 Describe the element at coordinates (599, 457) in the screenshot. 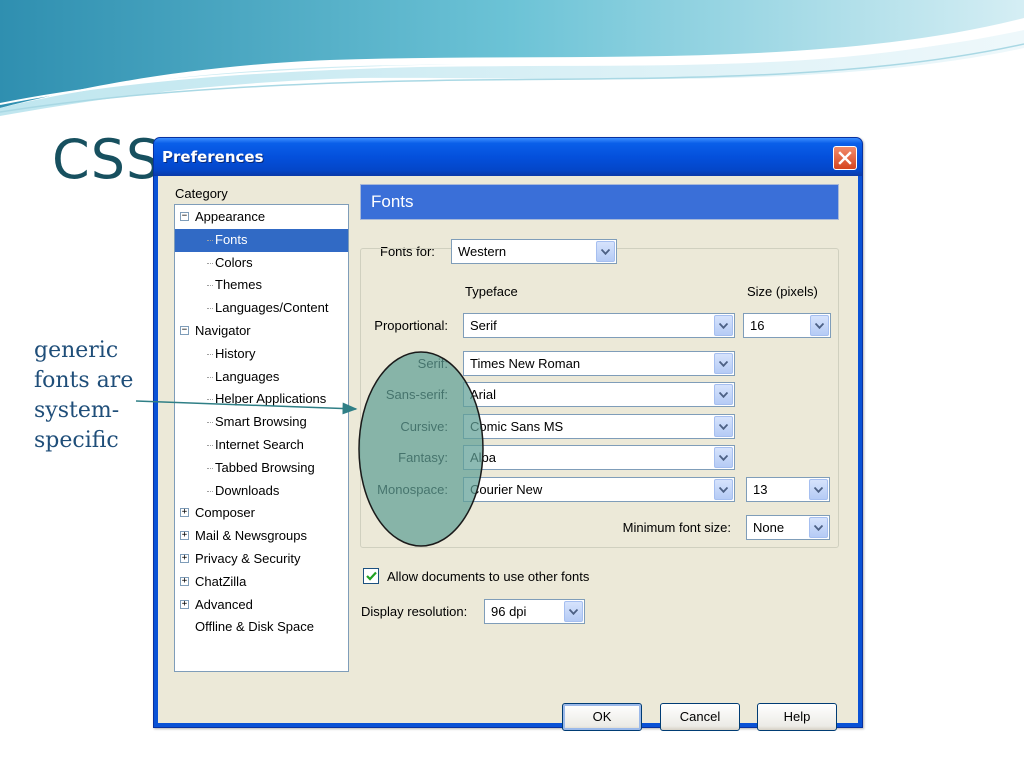

I see `fantasy-select: Alba` at that location.